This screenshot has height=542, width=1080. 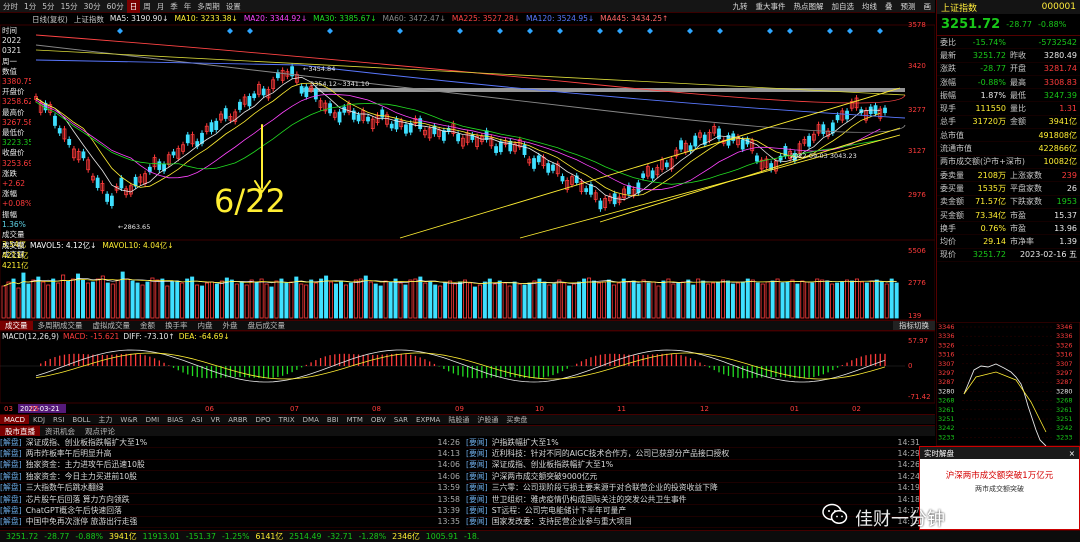 What do you see at coordinates (355, 419) in the screenshot?
I see `indicator-tab: MTM` at bounding box center [355, 419].